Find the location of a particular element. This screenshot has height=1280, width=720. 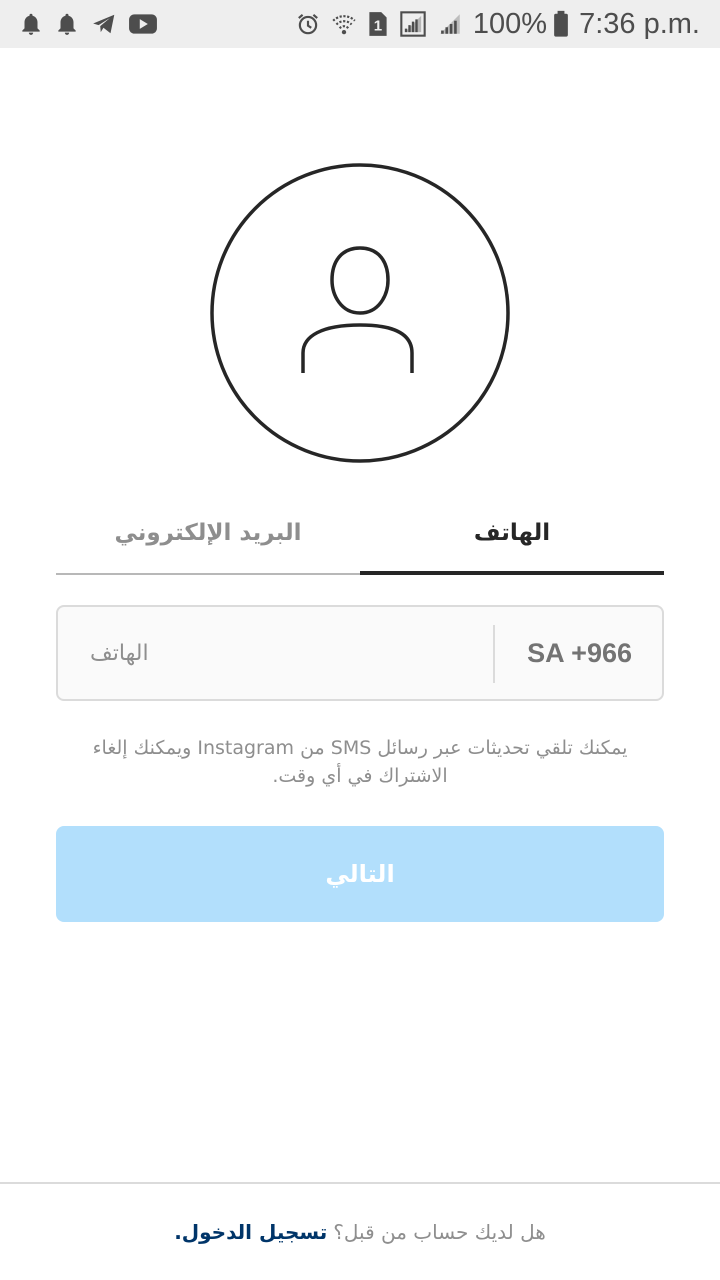

next-button: التالي is located at coordinates (360, 874).